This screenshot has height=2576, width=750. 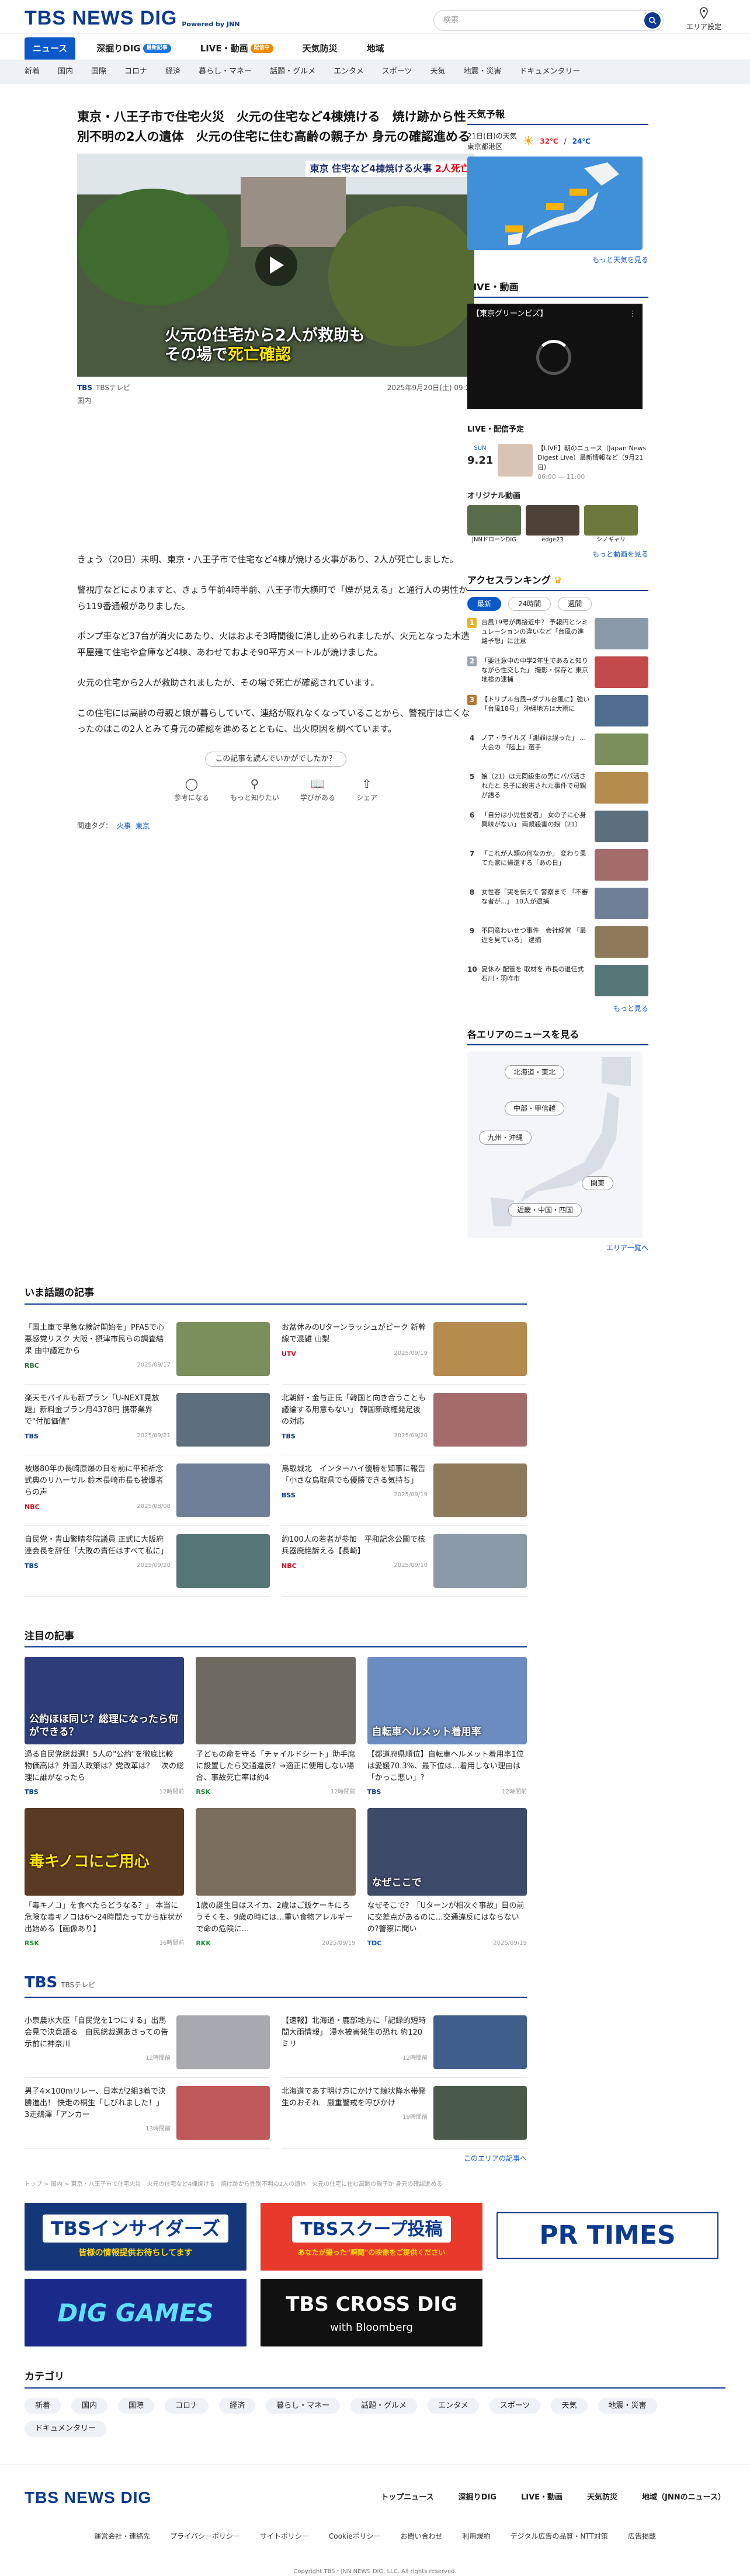 What do you see at coordinates (607, 2236) in the screenshot?
I see `banner-prtimes: PR TIMES` at bounding box center [607, 2236].